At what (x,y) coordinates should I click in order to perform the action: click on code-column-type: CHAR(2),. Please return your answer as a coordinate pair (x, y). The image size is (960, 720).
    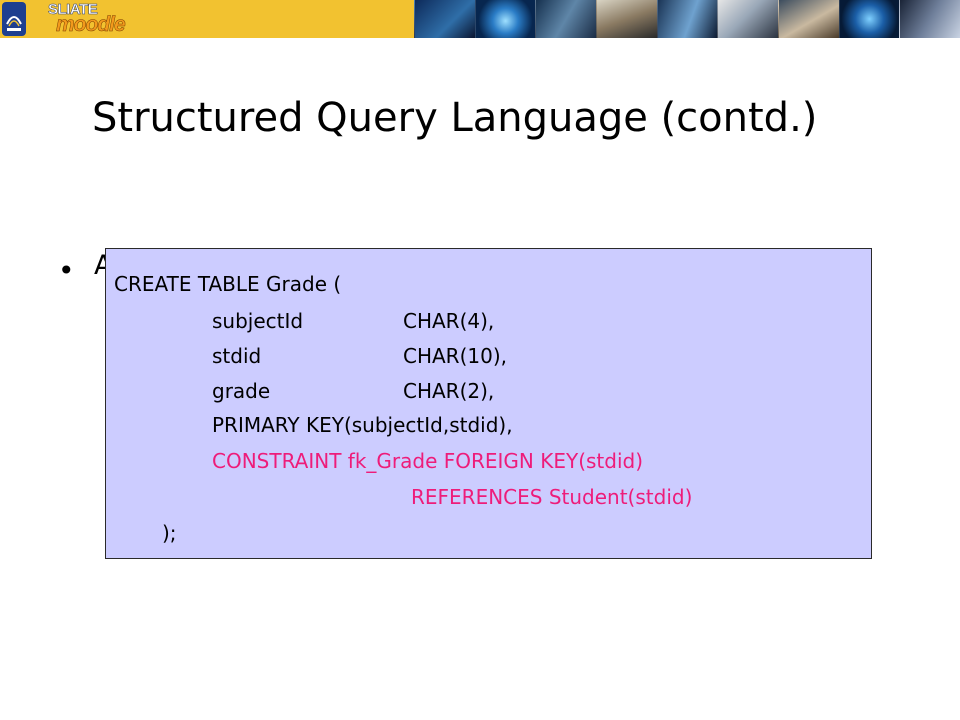
    Looking at the image, I should click on (449, 391).